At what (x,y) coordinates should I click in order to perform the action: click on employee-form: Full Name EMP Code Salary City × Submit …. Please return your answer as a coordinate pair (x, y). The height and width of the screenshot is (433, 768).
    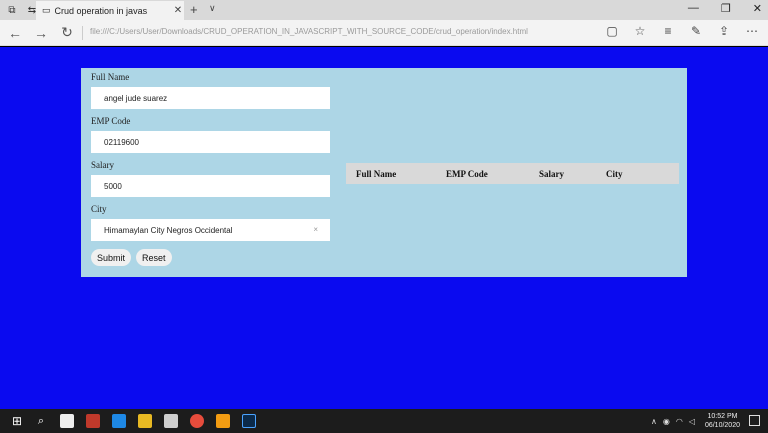
    Looking at the image, I should click on (211, 169).